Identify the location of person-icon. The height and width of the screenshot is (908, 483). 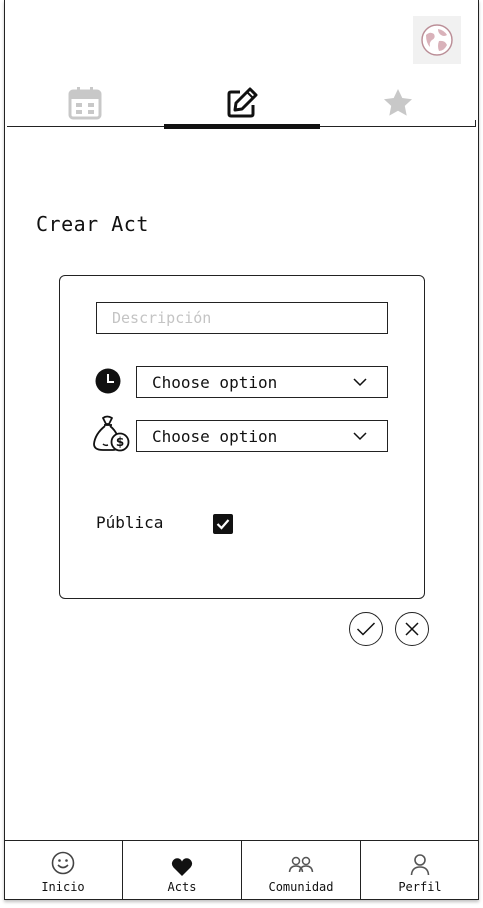
(420, 865).